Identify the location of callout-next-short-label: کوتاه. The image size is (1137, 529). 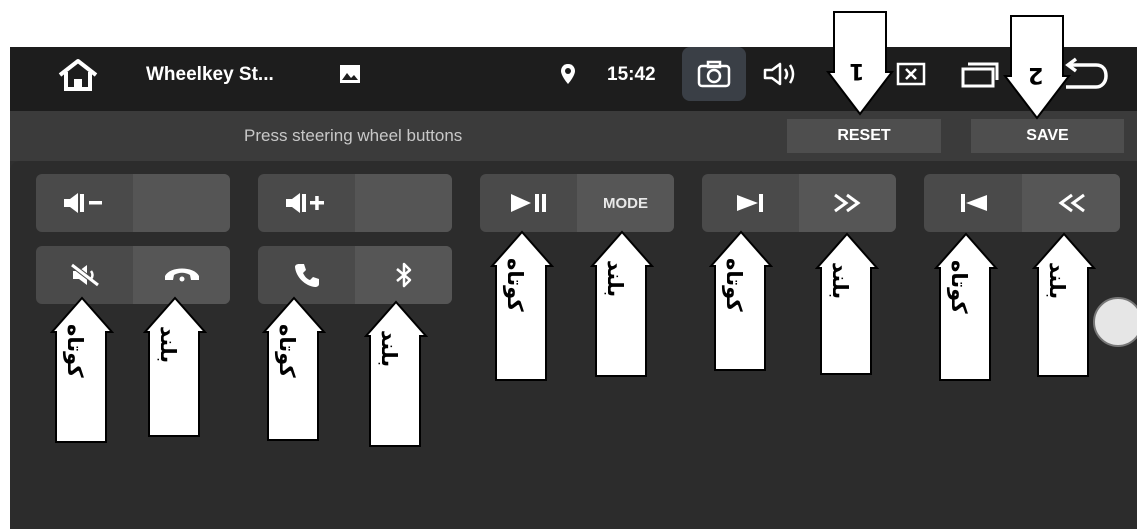
(734, 285).